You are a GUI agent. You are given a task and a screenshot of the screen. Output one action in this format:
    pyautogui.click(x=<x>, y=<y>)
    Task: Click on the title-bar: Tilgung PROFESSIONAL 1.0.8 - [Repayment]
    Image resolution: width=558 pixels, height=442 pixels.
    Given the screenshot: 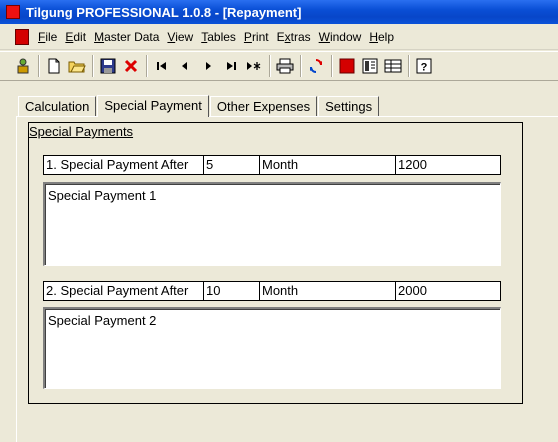 What is the action you would take?
    pyautogui.click(x=279, y=12)
    